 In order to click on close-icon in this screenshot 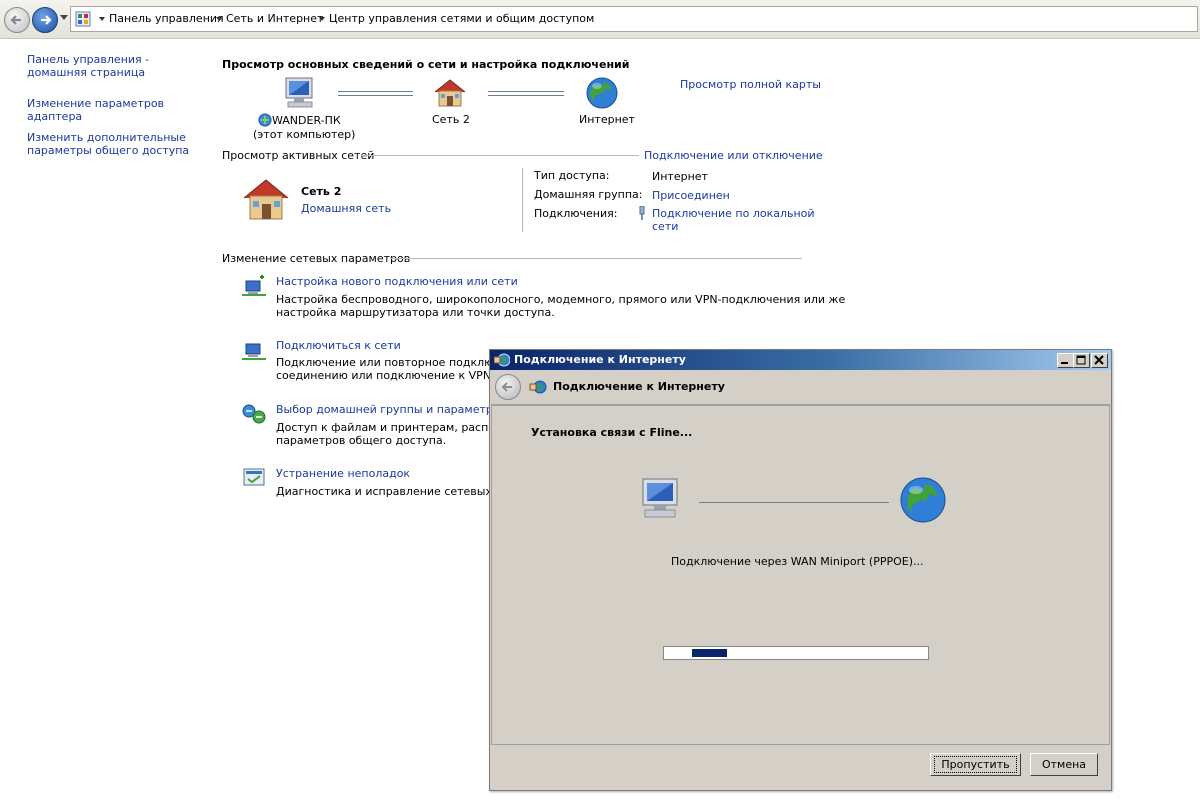, I will do `click(1099, 360)`.